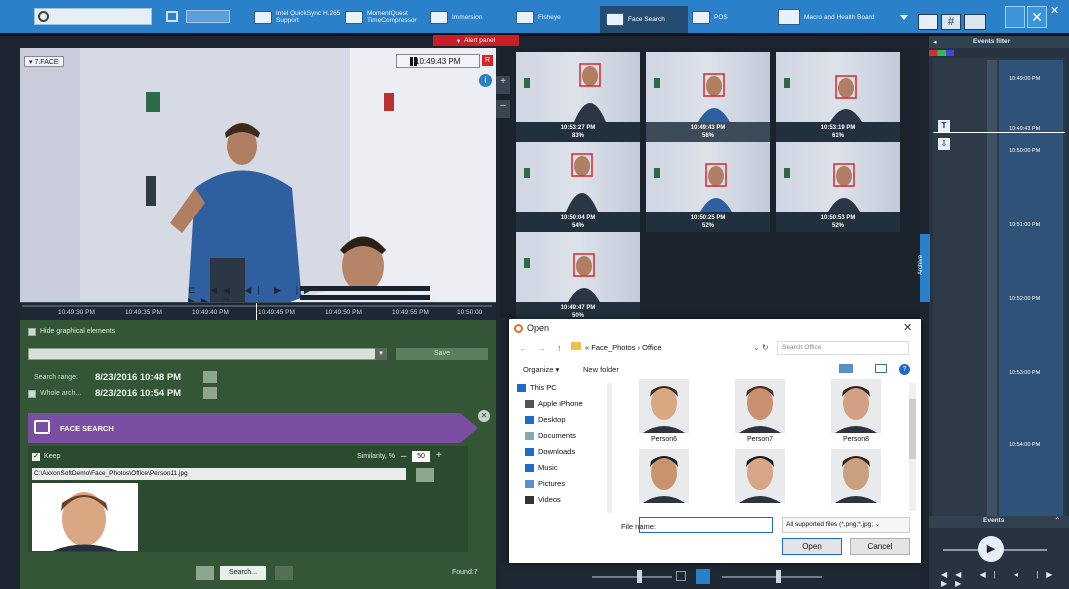  I want to click on close-icon: ✕, so click(1057, 11).